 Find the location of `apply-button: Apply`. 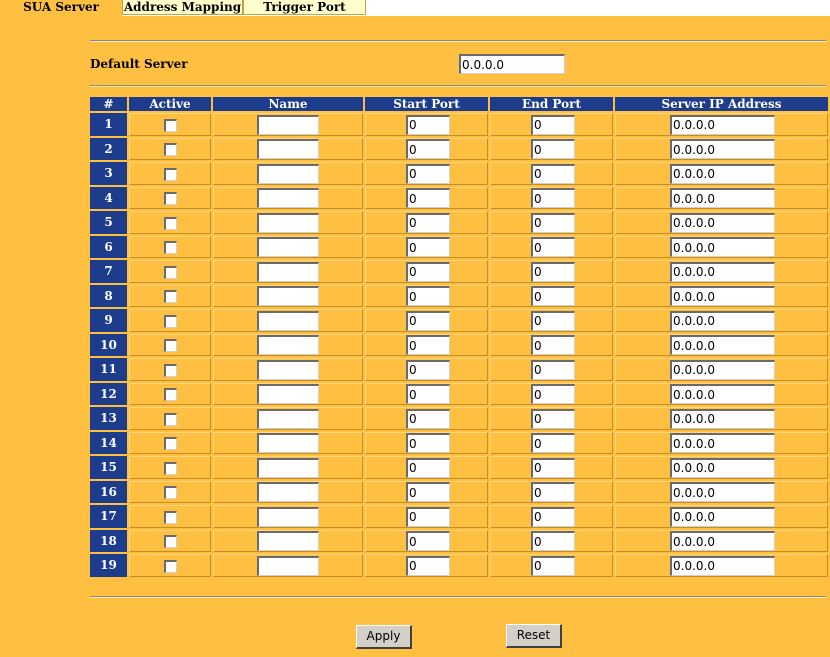

apply-button: Apply is located at coordinates (384, 637).